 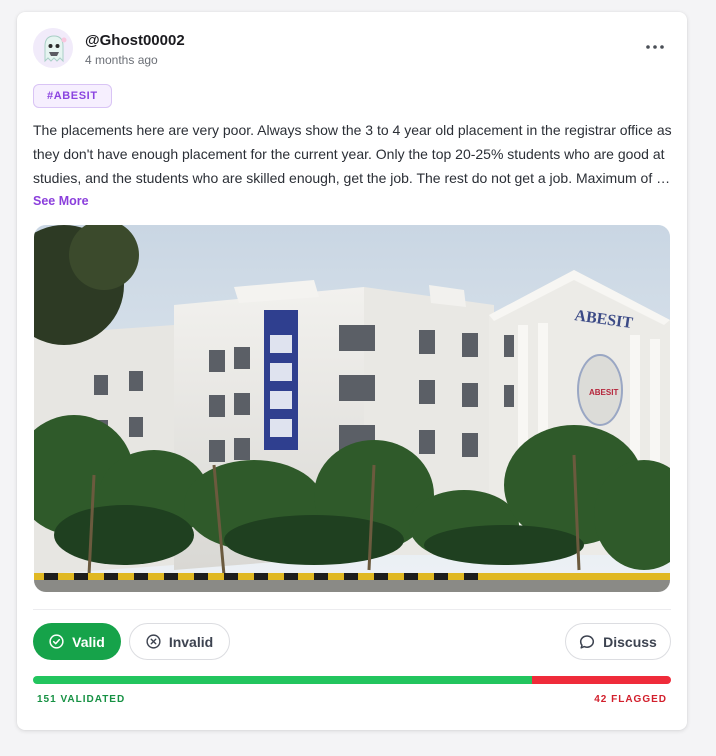 I want to click on username: @Ghost00002, so click(x=135, y=40).